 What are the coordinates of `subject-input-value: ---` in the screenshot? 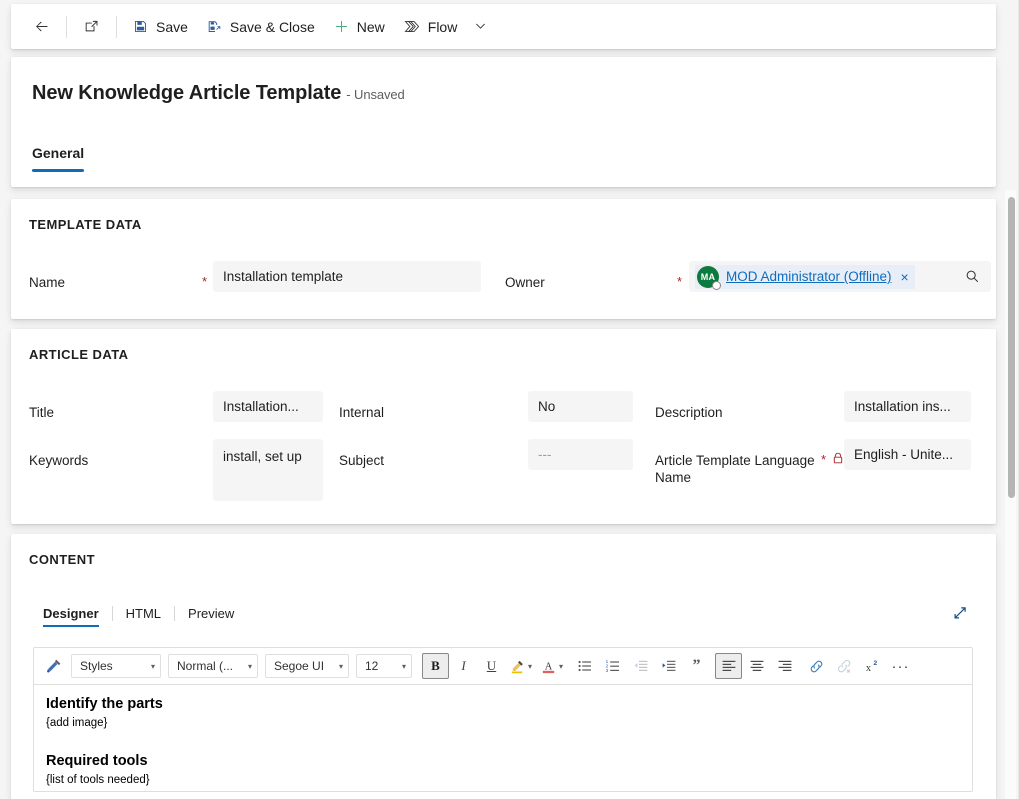 It's located at (545, 454).